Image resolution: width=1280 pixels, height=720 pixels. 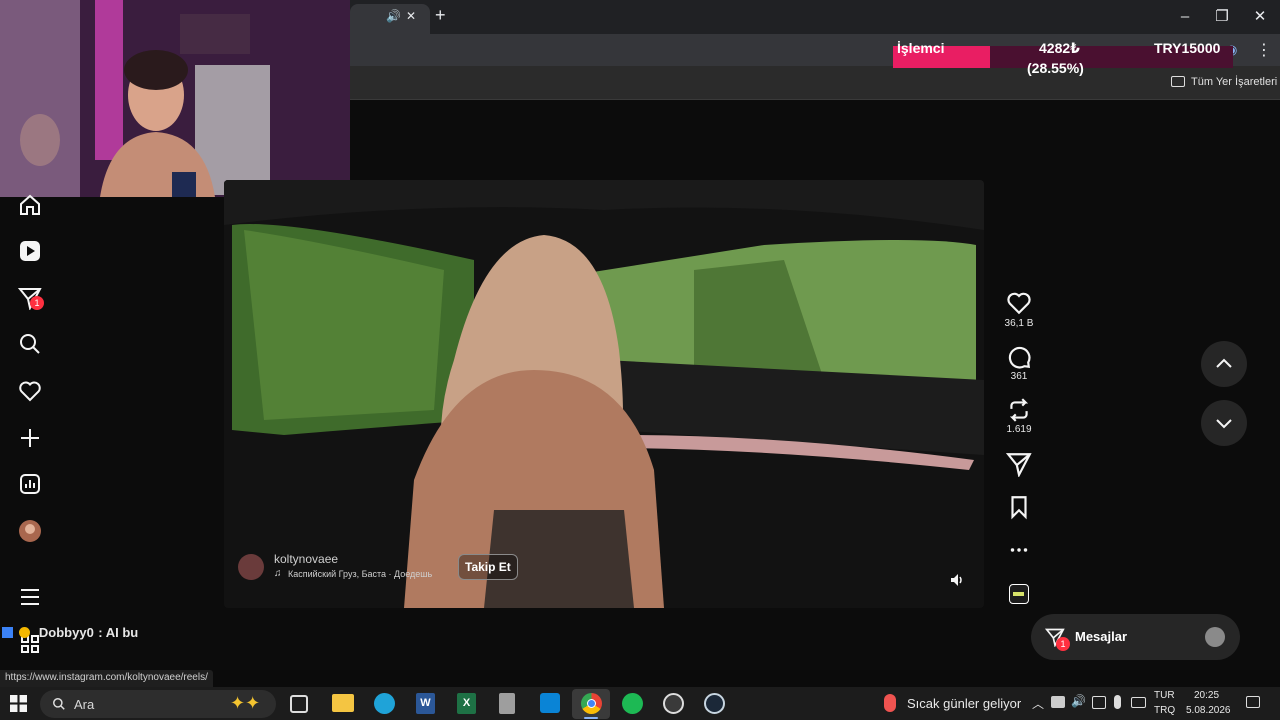 What do you see at coordinates (1055, 68) in the screenshot?
I see `donation-percent: (28.55%)` at bounding box center [1055, 68].